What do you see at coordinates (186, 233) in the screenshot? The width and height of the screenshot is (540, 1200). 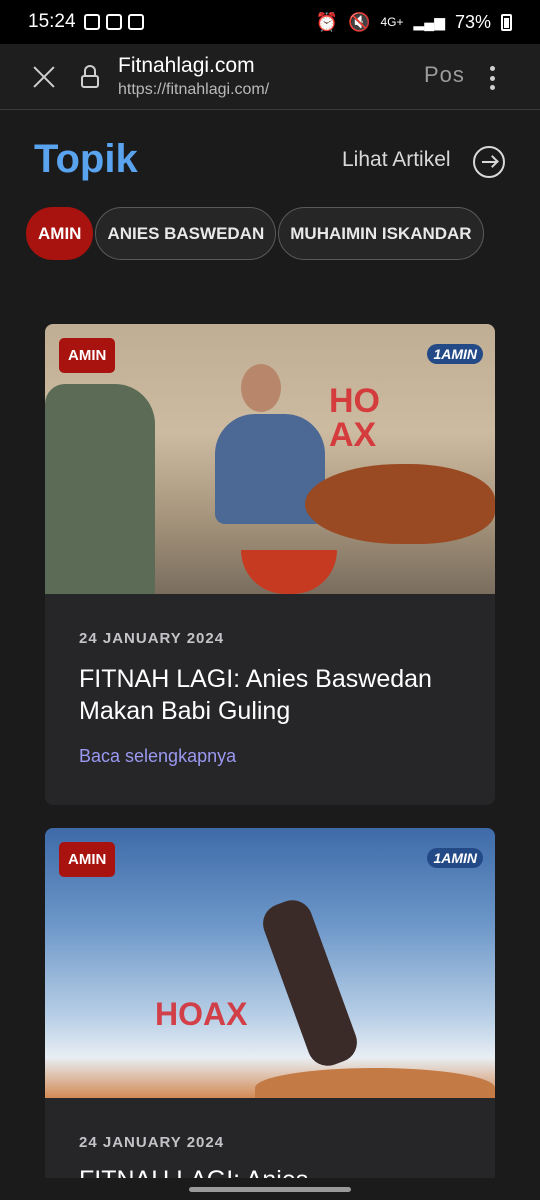 I see `tag-anies-baswedan: ANIES BASWEDAN` at bounding box center [186, 233].